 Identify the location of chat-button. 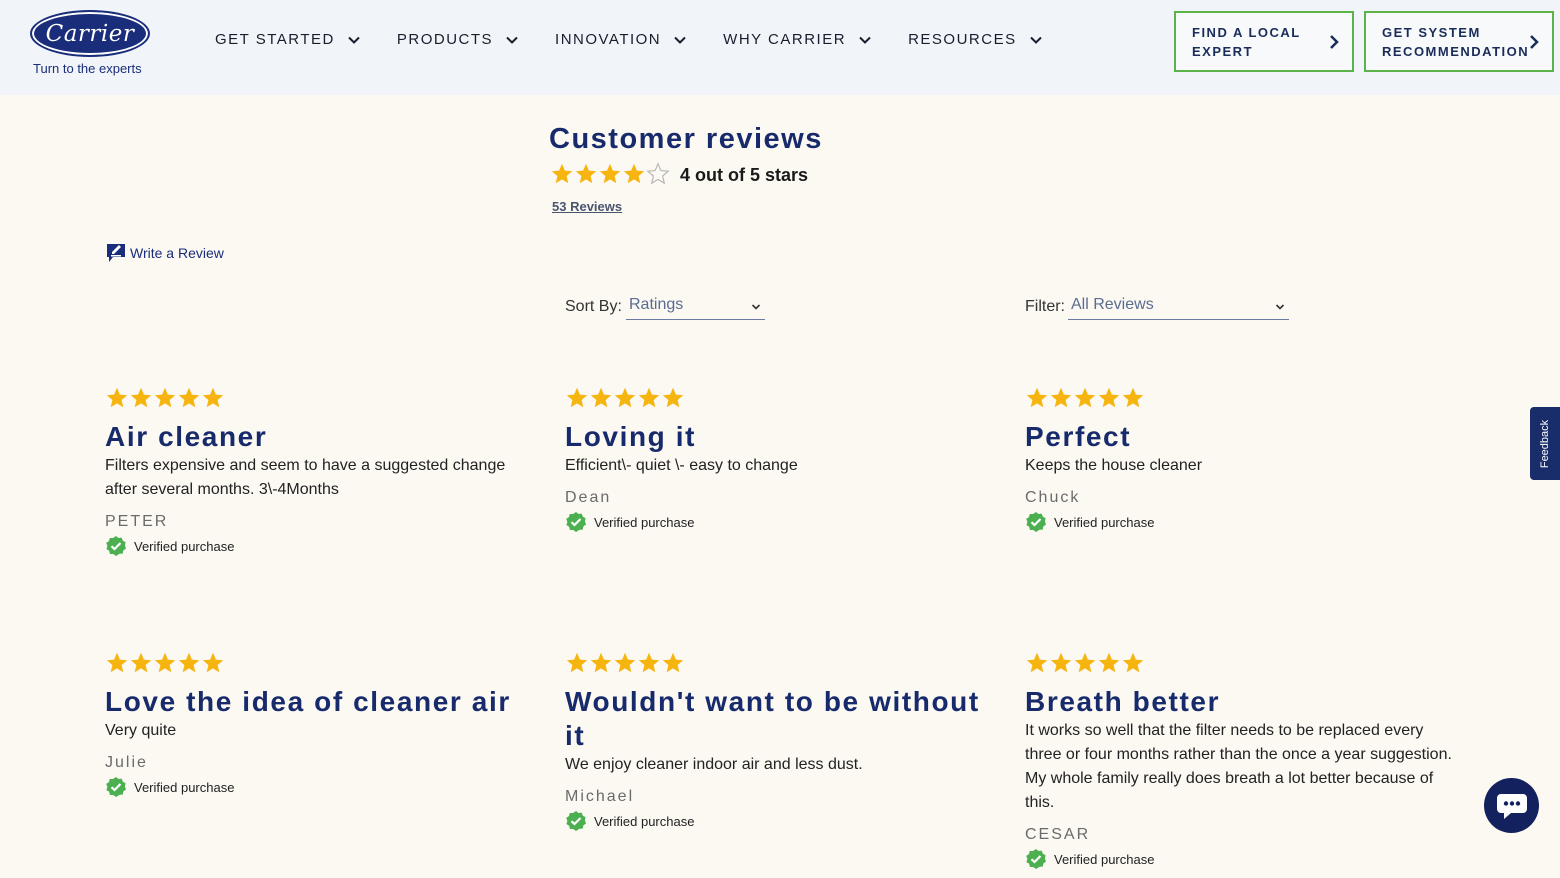
(1511, 805).